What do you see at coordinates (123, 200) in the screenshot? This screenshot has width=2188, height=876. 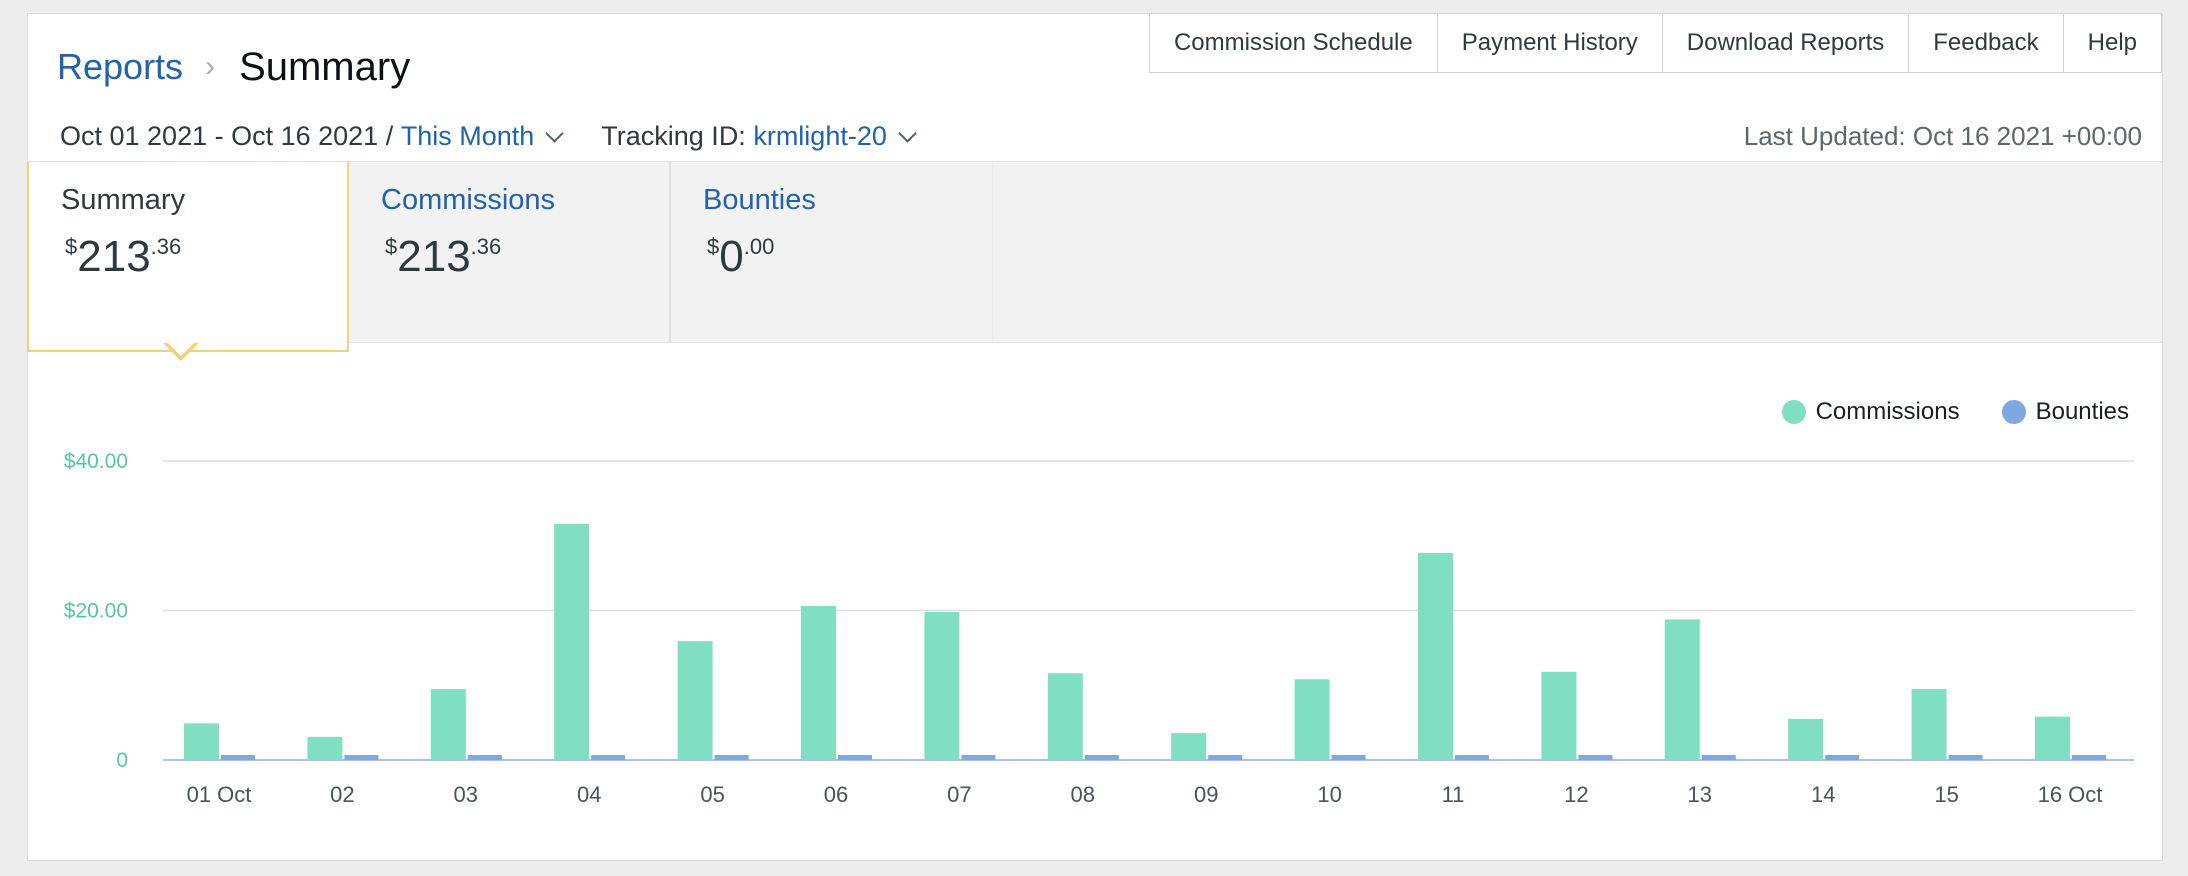 I see `tab-summary-title: Summary` at bounding box center [123, 200].